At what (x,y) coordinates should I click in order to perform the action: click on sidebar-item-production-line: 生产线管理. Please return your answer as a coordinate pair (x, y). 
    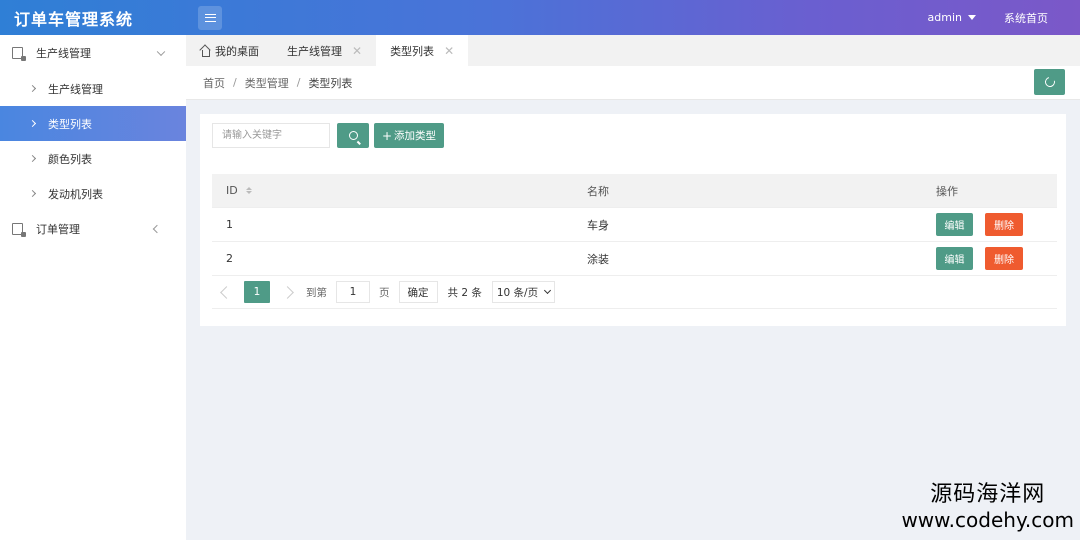
    Looking at the image, I should click on (93, 88).